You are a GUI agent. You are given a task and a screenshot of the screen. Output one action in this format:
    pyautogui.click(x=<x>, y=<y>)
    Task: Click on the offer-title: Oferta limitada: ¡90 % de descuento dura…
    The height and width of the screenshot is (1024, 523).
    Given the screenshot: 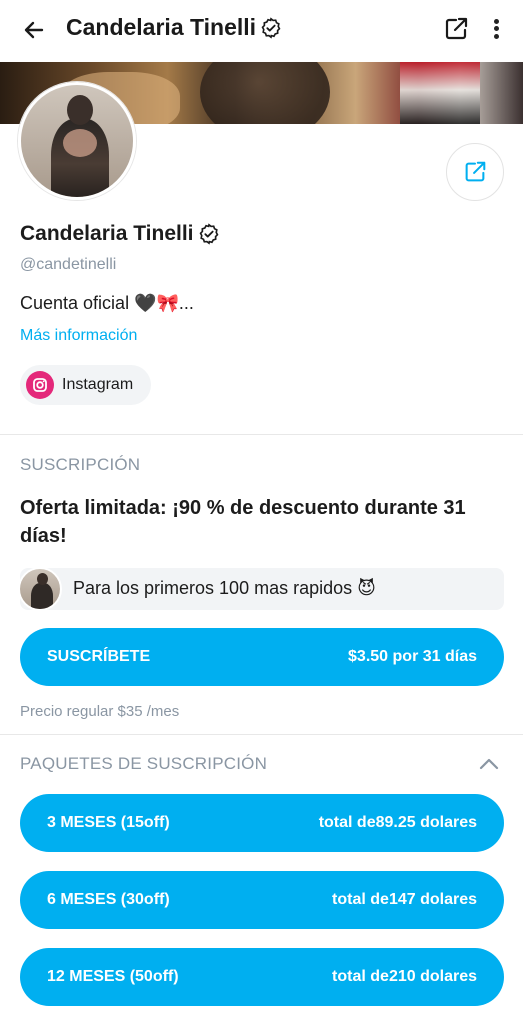 What is the action you would take?
    pyautogui.click(x=243, y=522)
    